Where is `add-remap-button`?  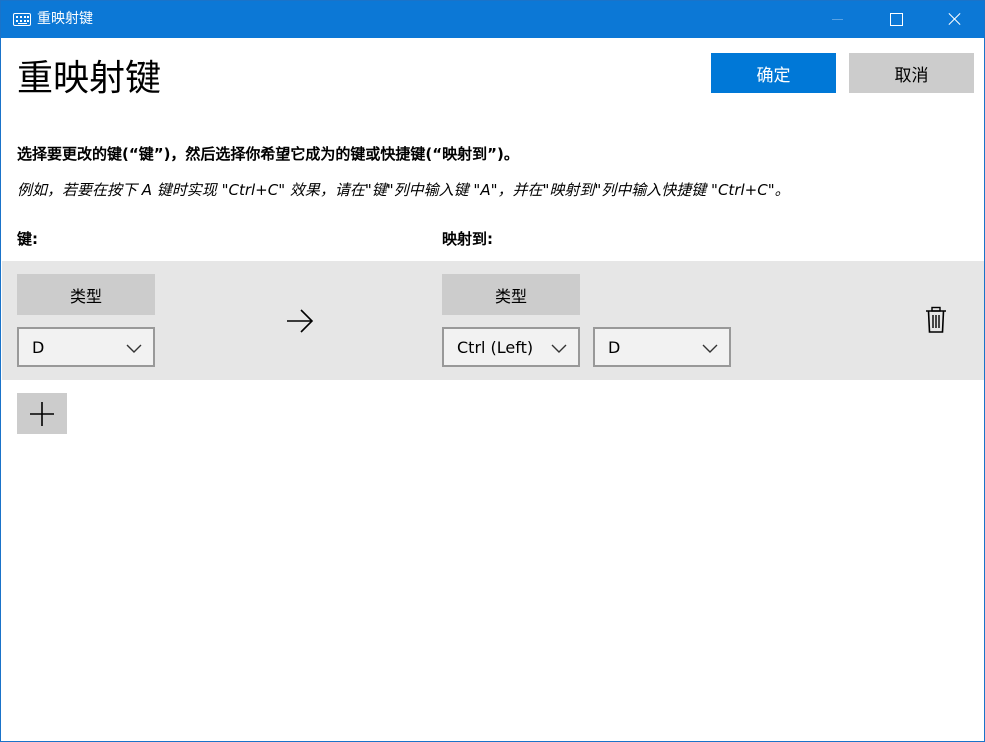
add-remap-button is located at coordinates (42, 413).